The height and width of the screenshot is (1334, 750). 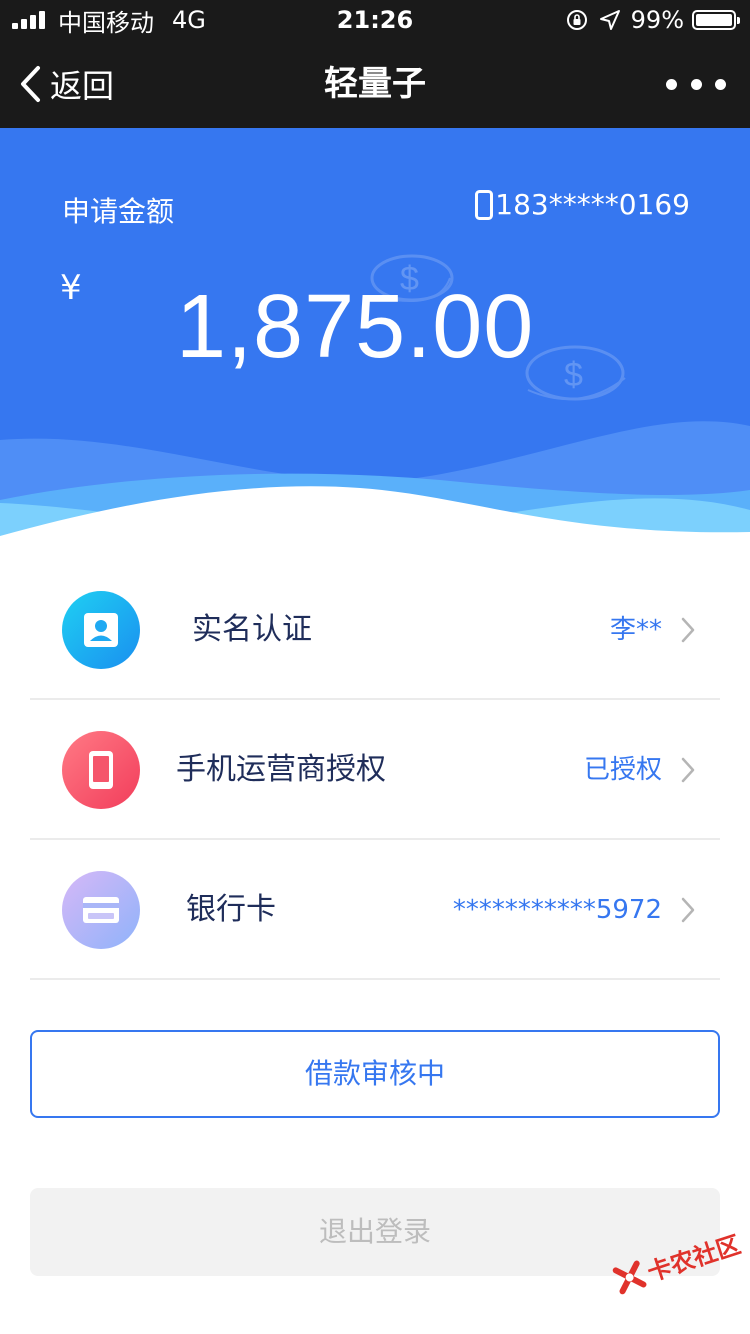 What do you see at coordinates (101, 630) in the screenshot?
I see `id-card-icon` at bounding box center [101, 630].